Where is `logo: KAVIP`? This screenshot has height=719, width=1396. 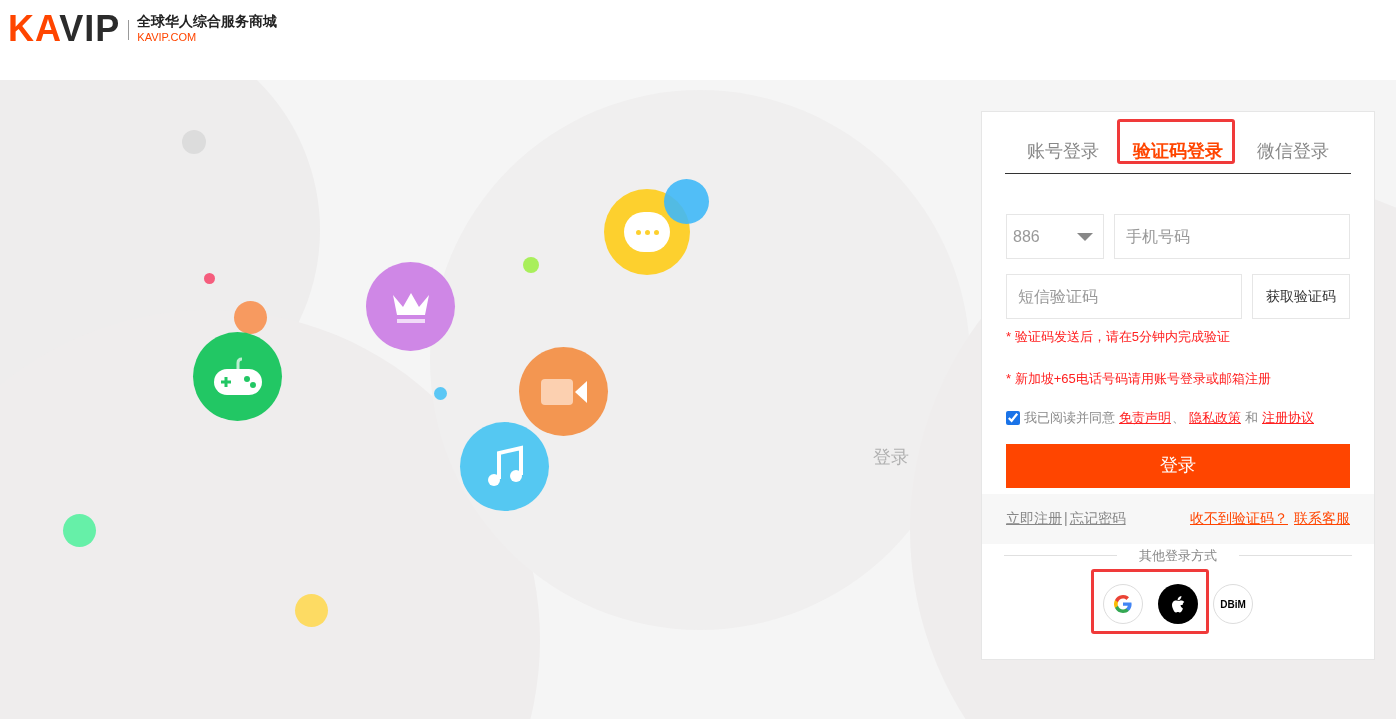 logo: KAVIP is located at coordinates (64, 29).